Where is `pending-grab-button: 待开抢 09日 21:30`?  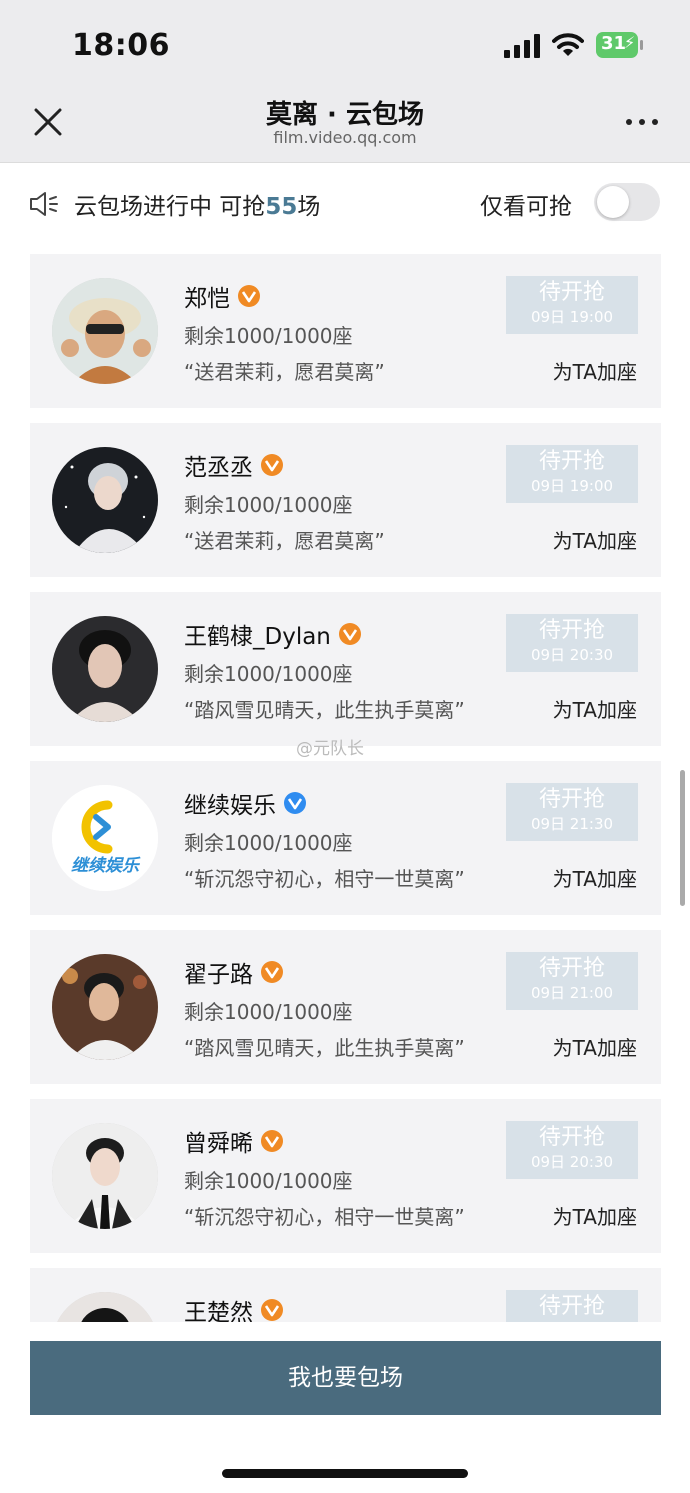 pending-grab-button: 待开抢 09日 21:30 is located at coordinates (572, 812).